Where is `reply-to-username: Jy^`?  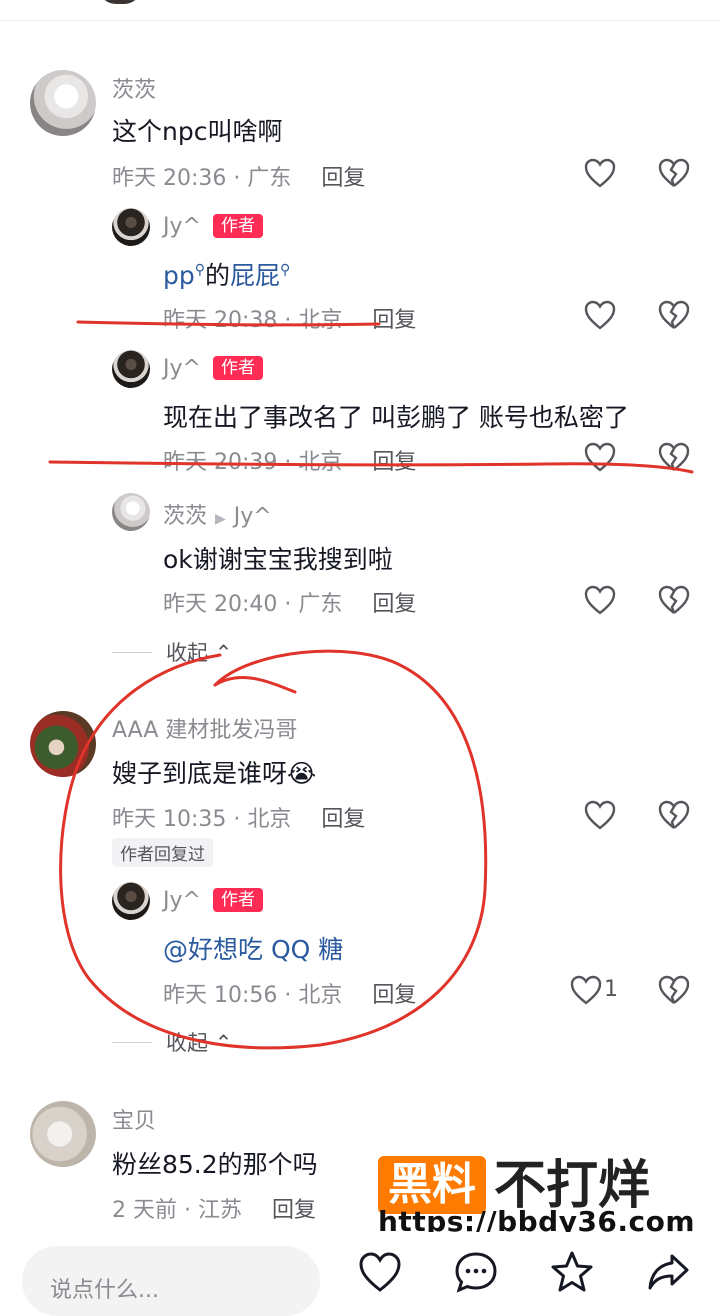 reply-to-username: Jy^ is located at coordinates (253, 516).